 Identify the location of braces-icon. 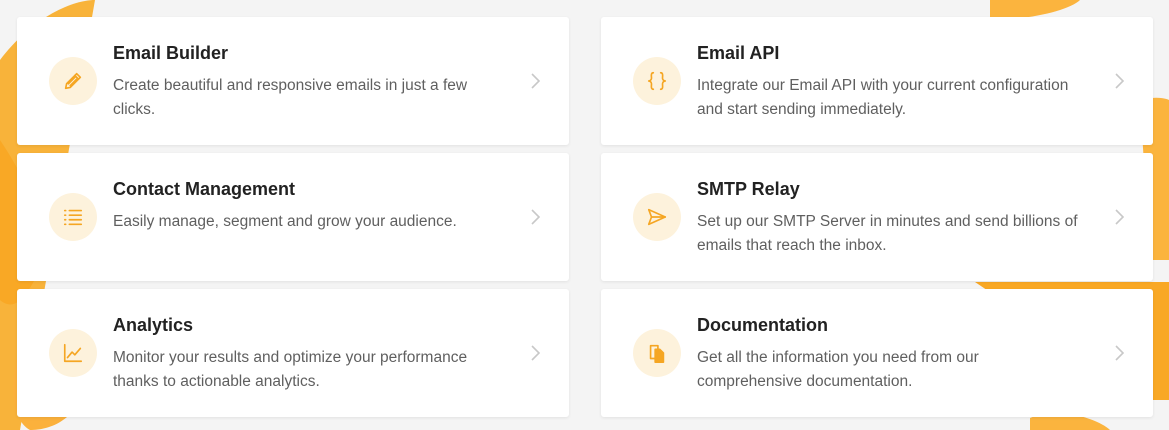
(657, 81).